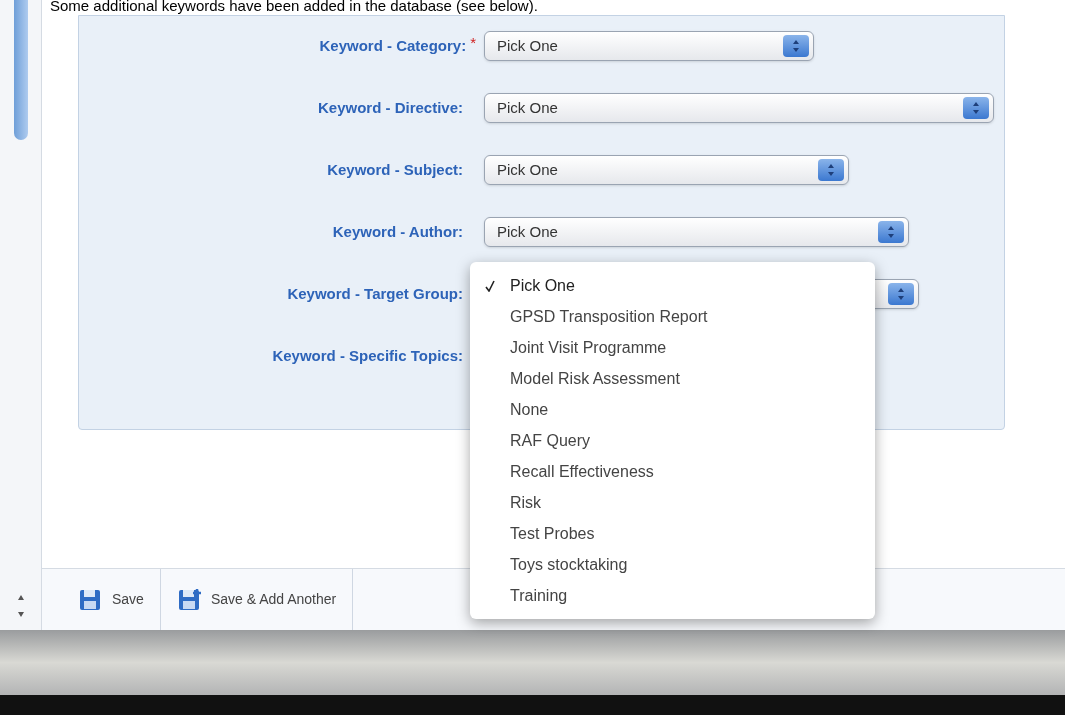  I want to click on menu-item: Training, so click(672, 595).